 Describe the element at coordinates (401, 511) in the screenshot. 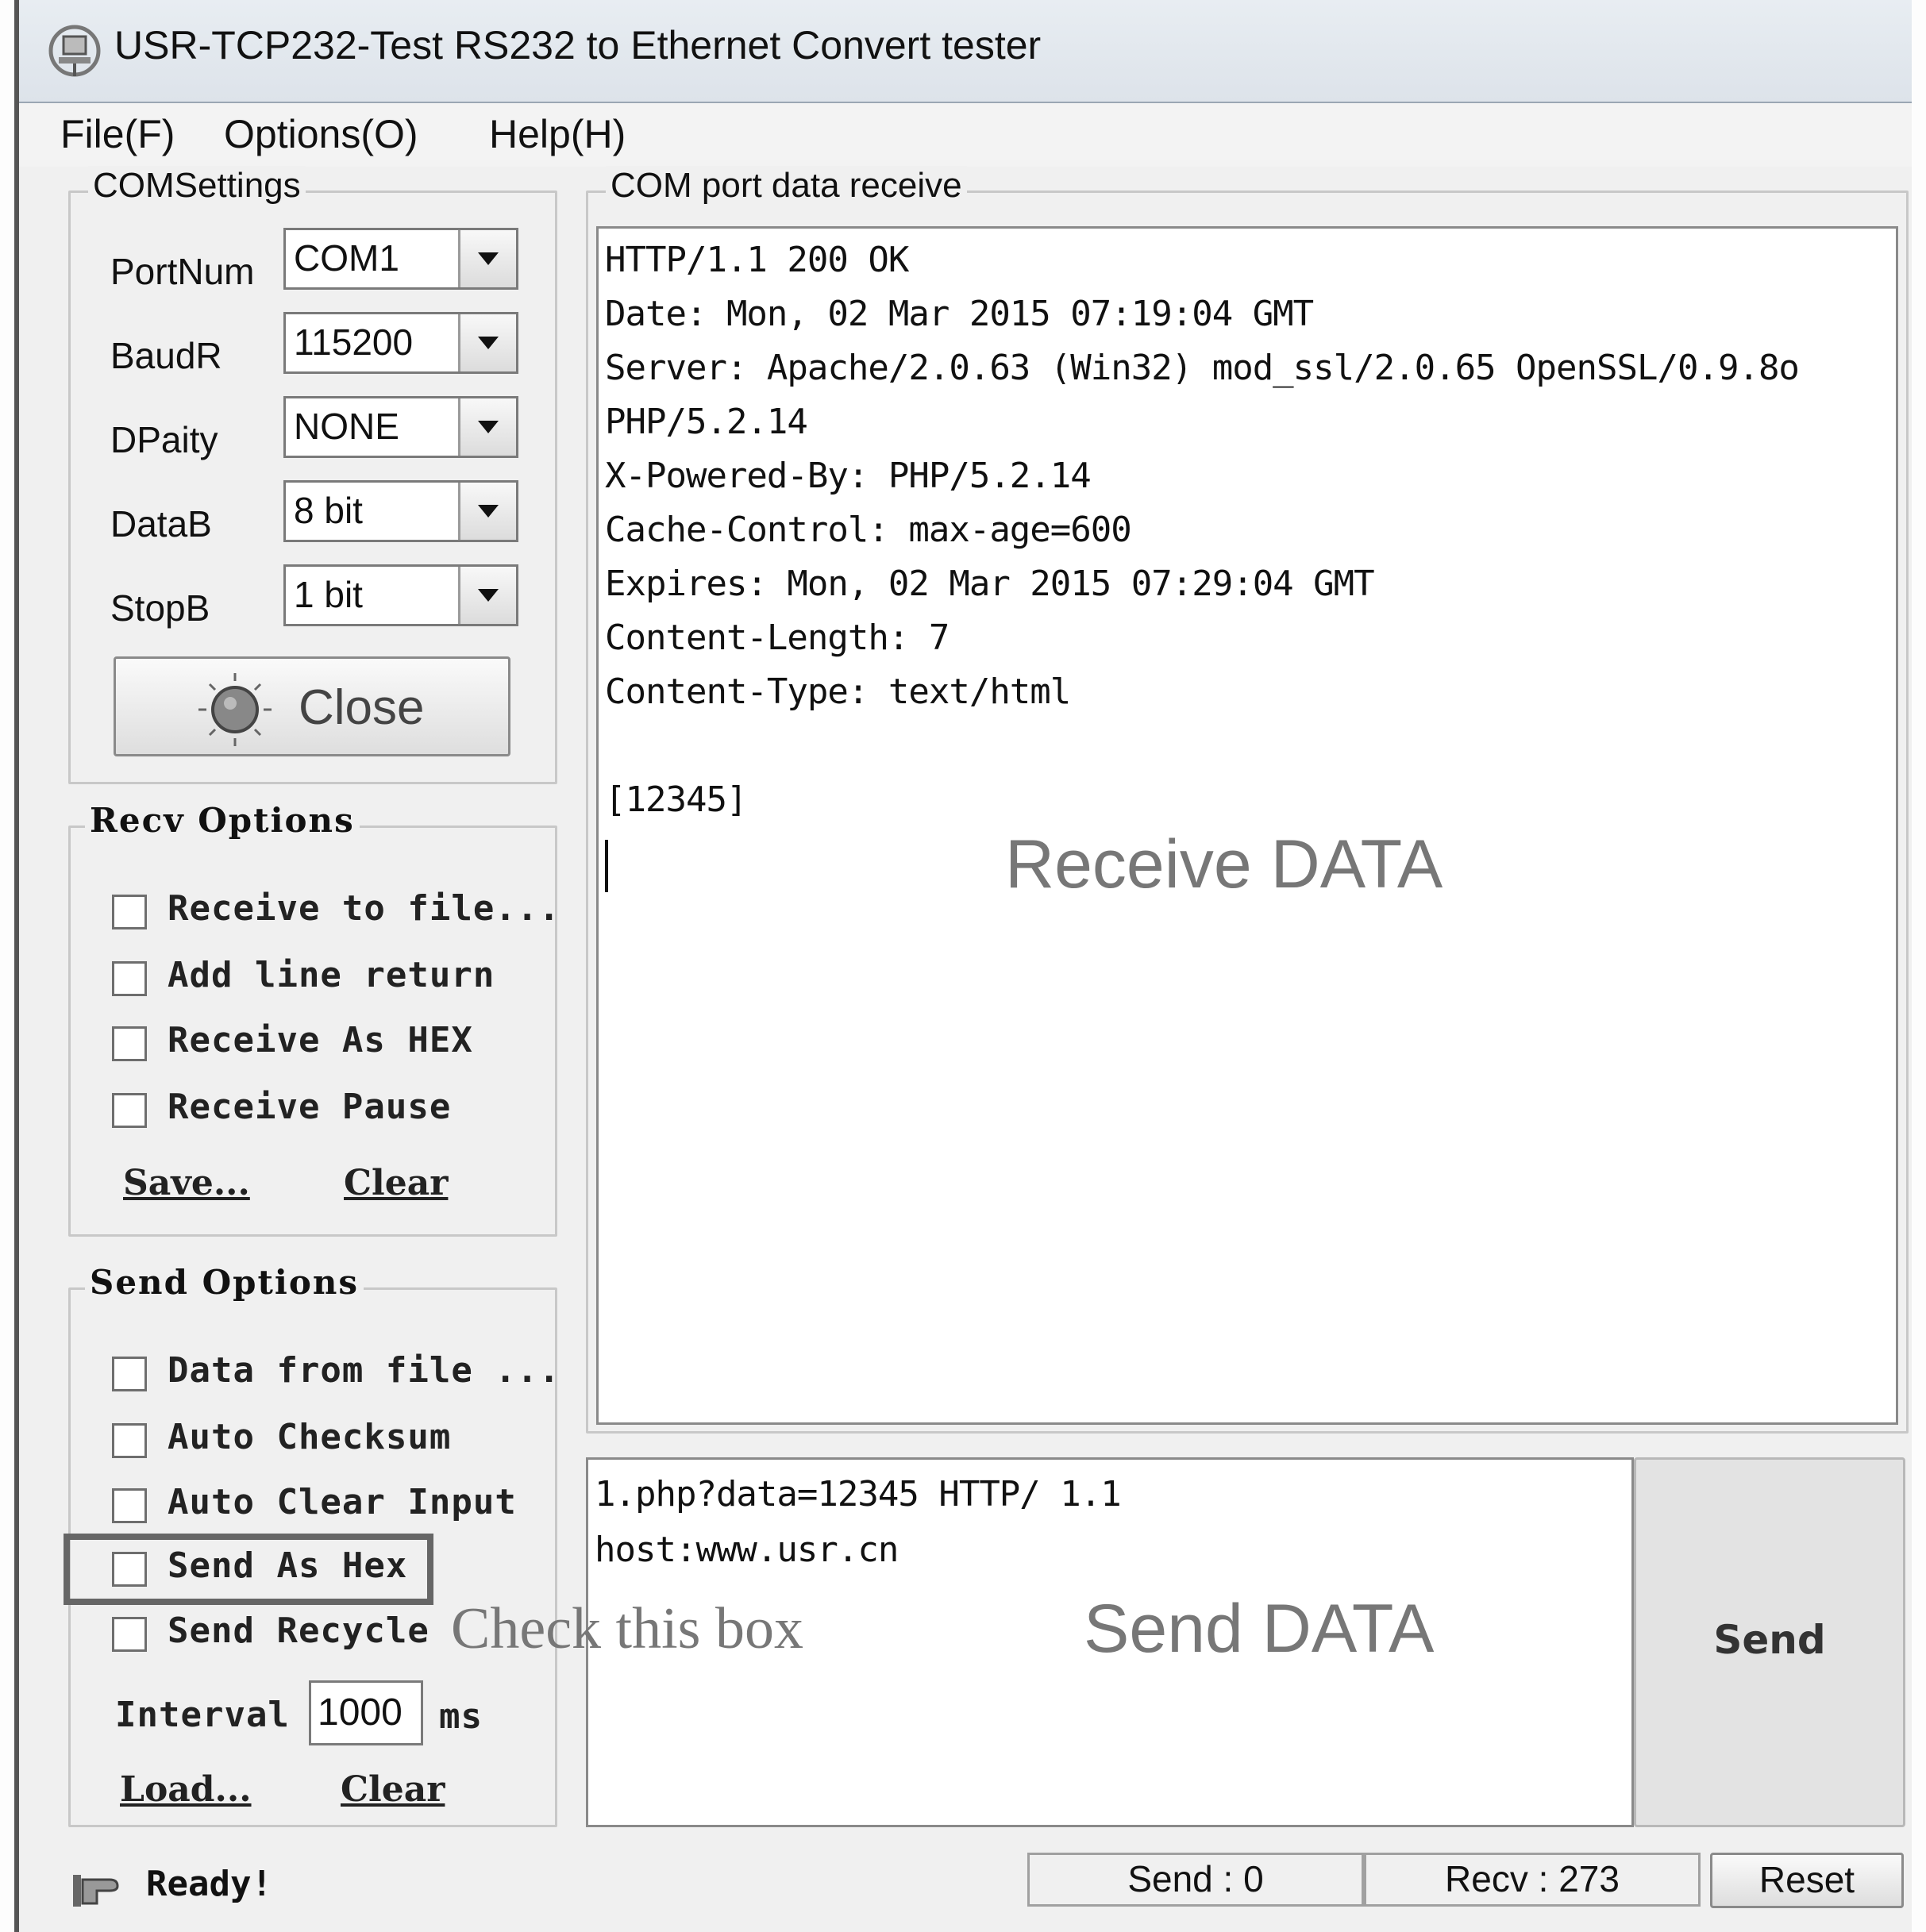

I see `databits-select: 8 bit` at that location.